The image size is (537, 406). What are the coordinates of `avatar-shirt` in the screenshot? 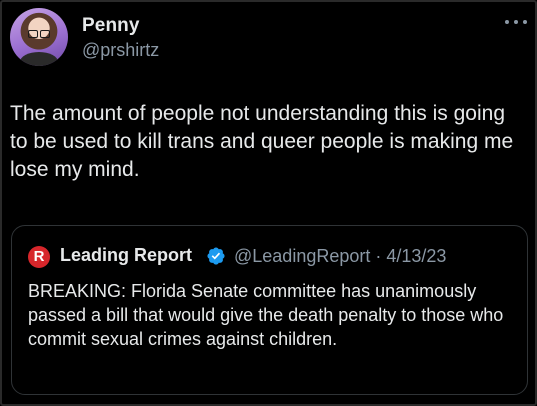 It's located at (39, 59).